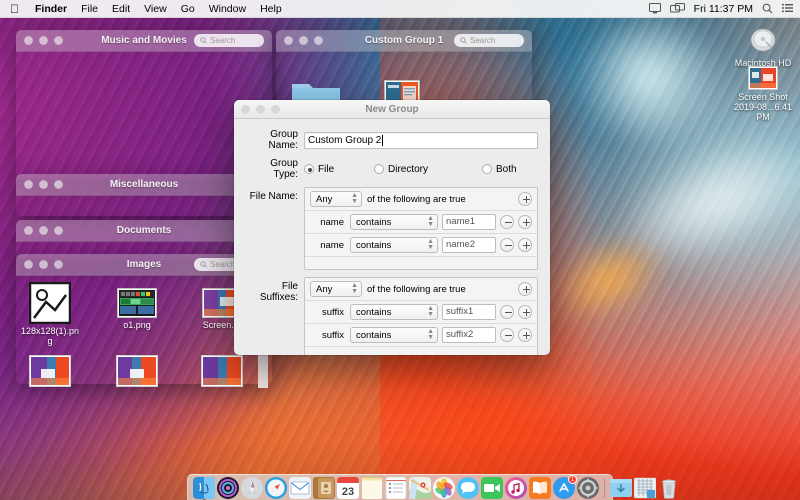 The width and height of the screenshot is (800, 500). I want to click on image-placeholder-icon, so click(50, 303).